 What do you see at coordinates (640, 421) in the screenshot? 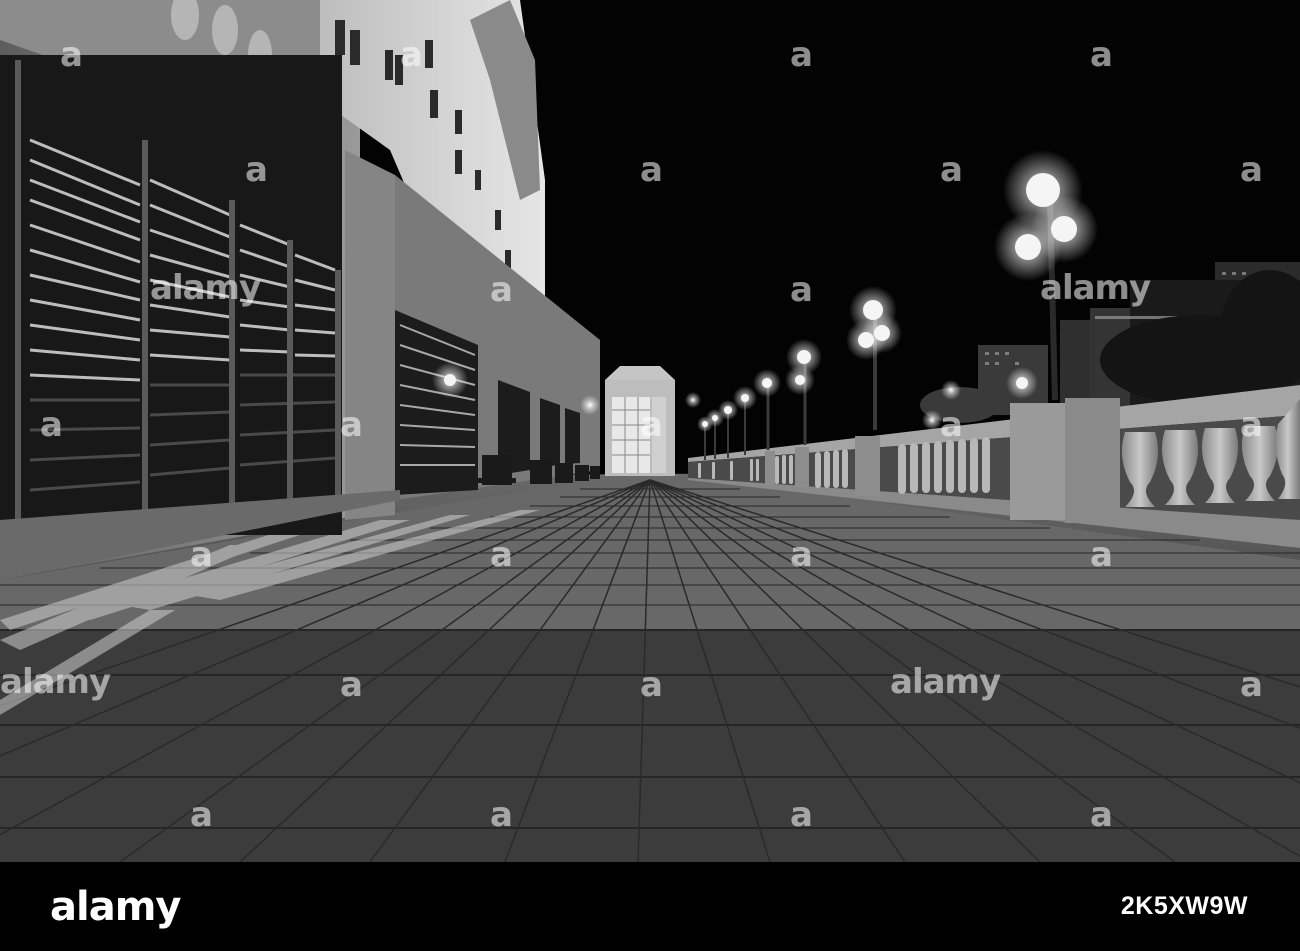
I see `end-pavilion` at bounding box center [640, 421].